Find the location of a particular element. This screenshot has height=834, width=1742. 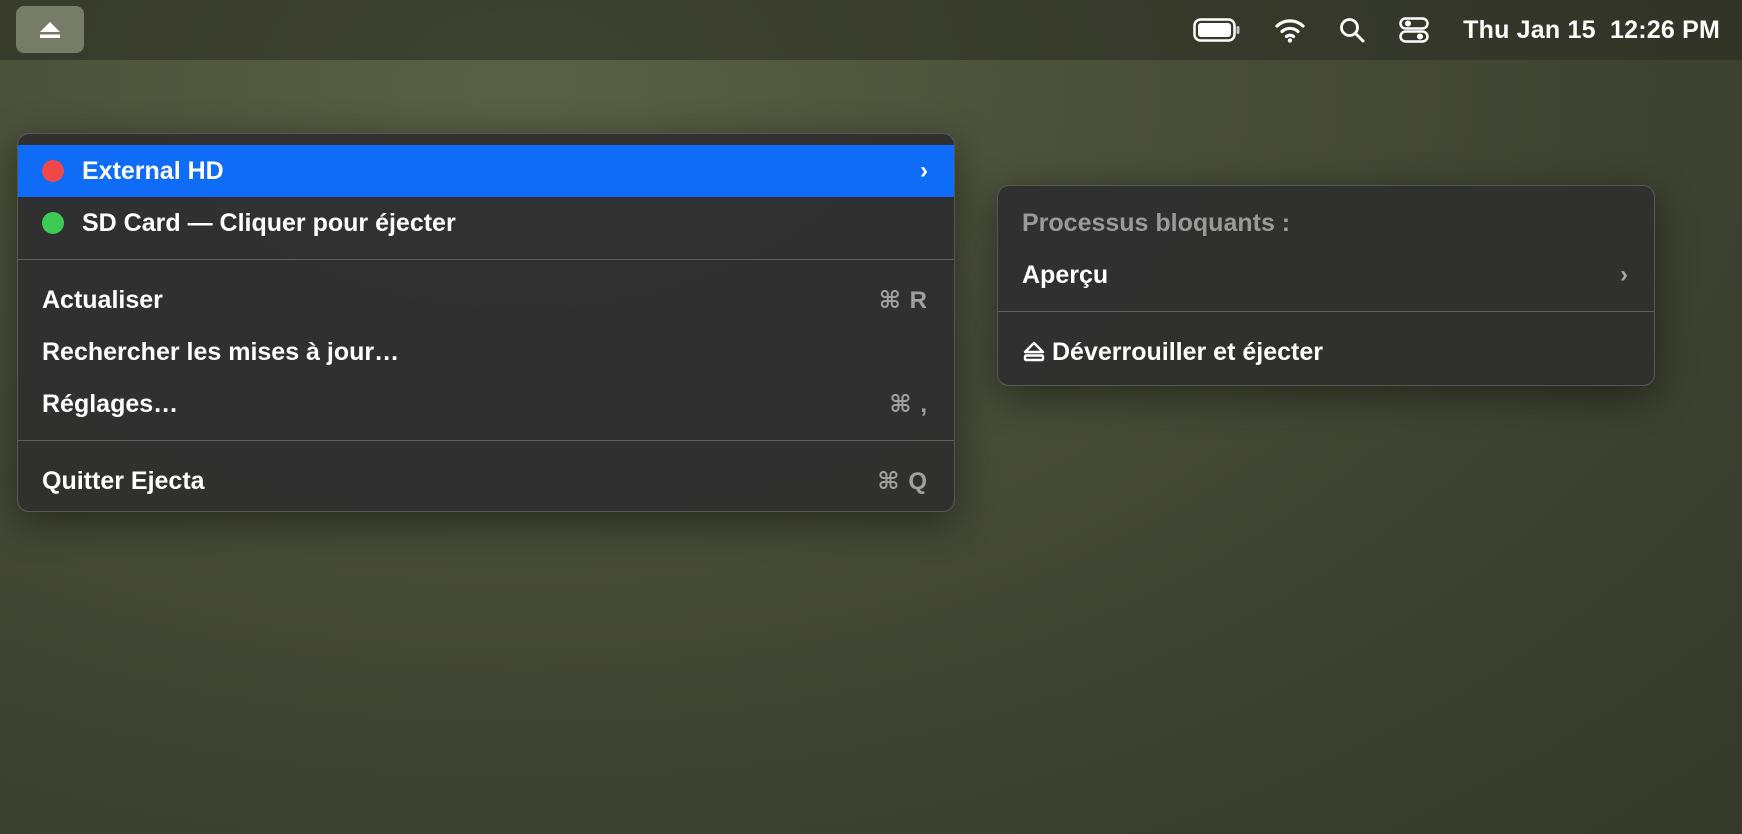

battery-icon is located at coordinates (1217, 30).